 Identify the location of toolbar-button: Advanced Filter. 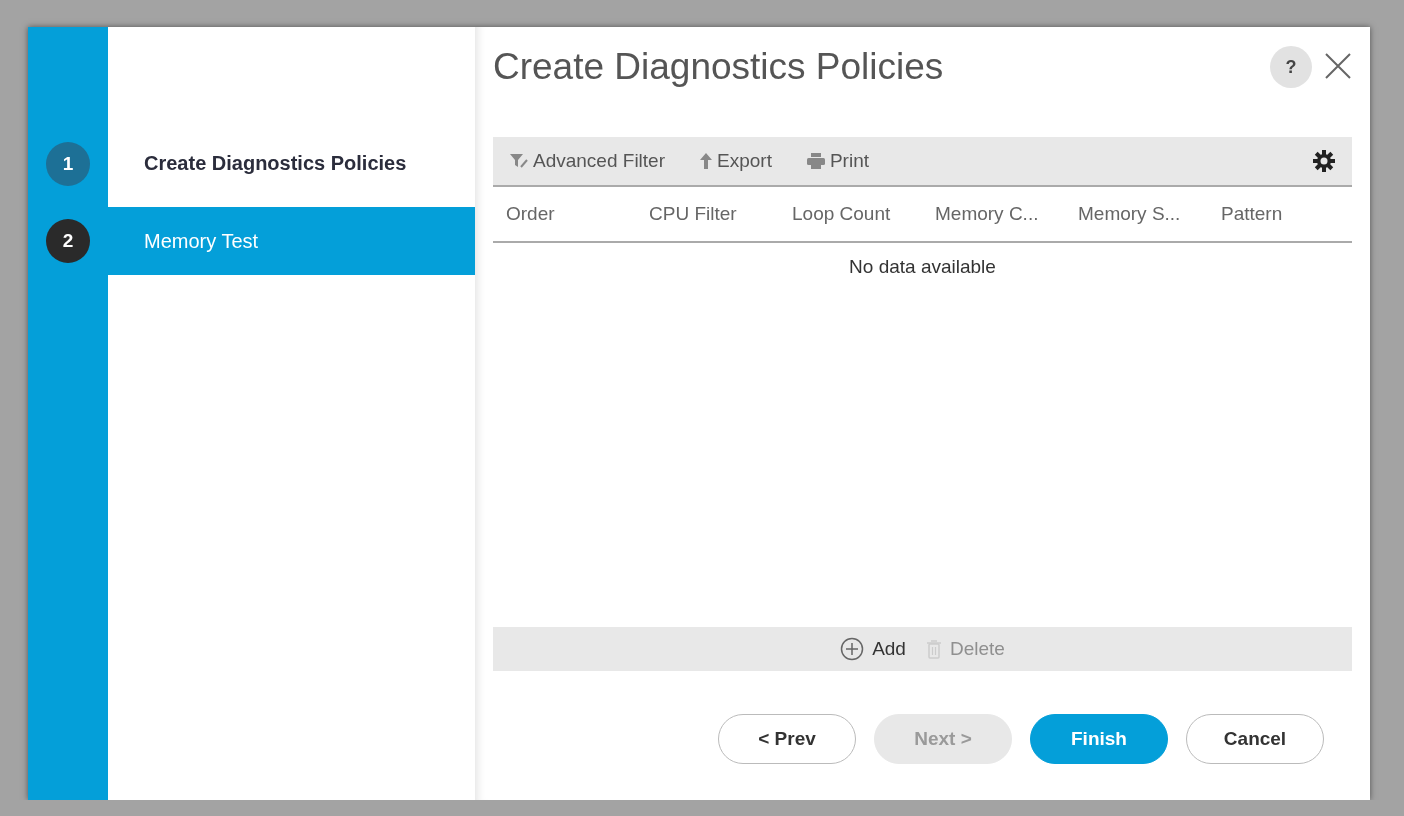
(587, 161).